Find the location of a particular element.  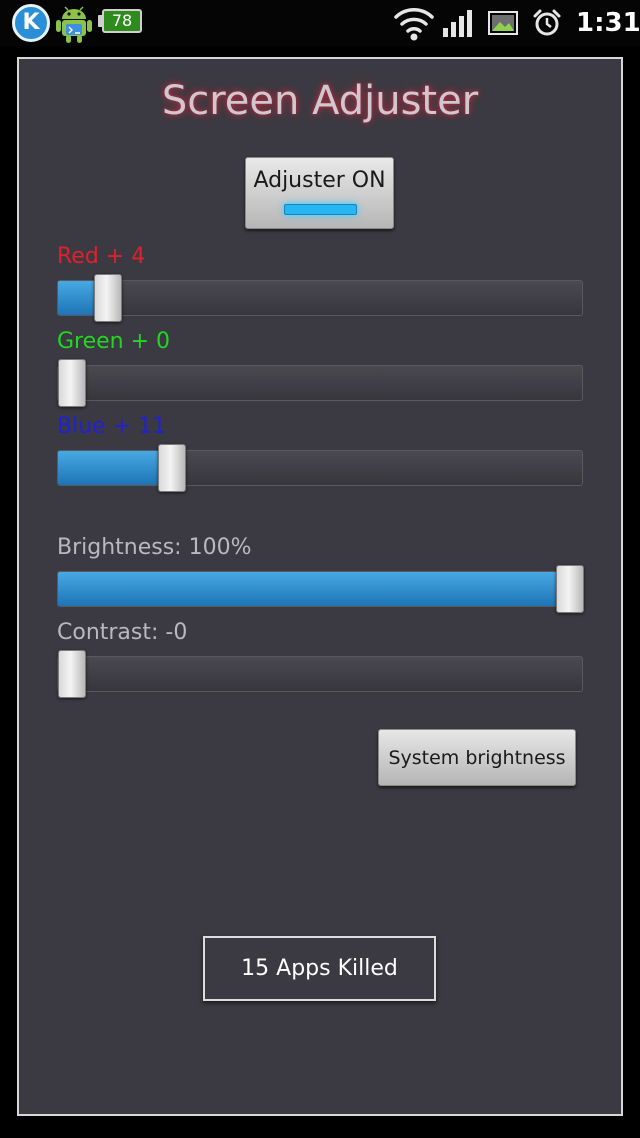

status-bar: K 78 1:31 is located at coordinates (320, 23).